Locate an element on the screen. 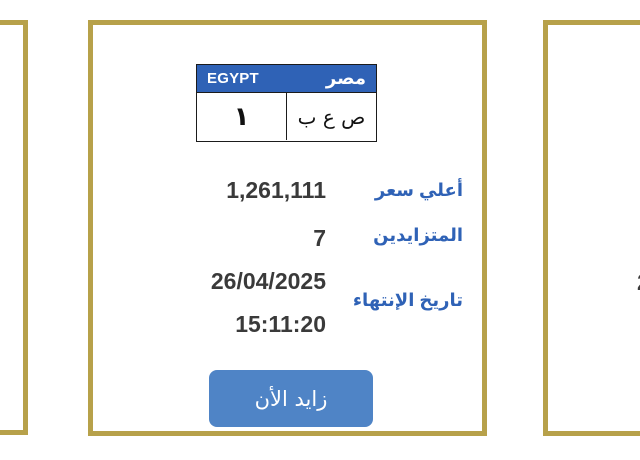 The width and height of the screenshot is (640, 460). end-time-value: 15:11:20 is located at coordinates (280, 324).